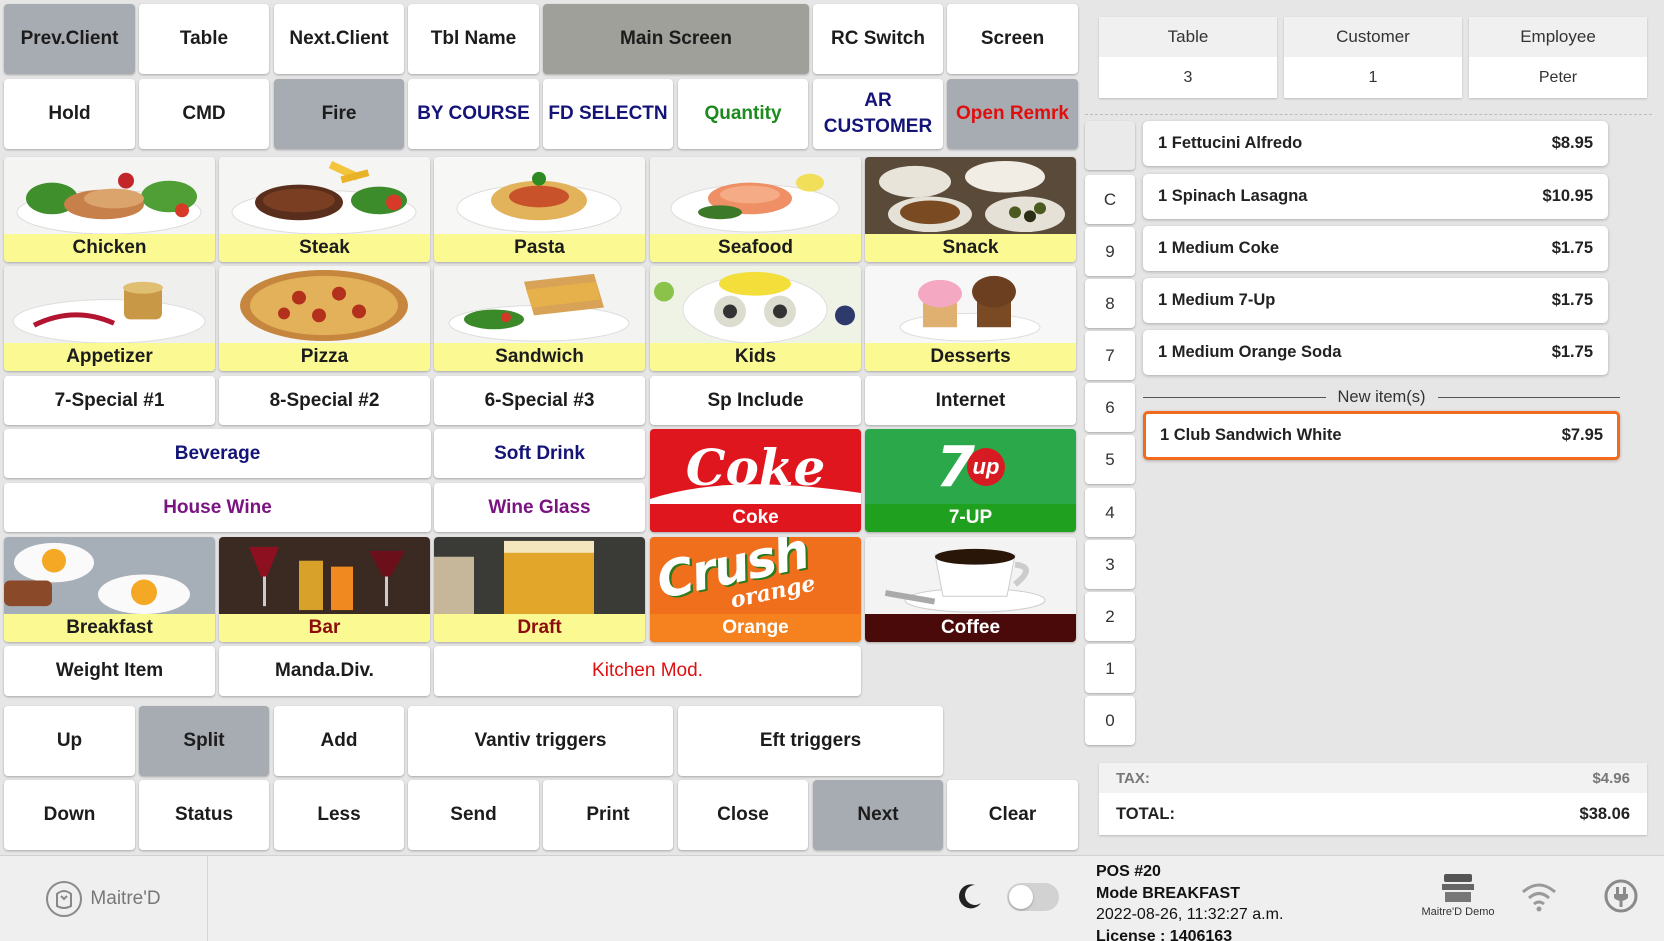 This screenshot has width=1664, height=941. What do you see at coordinates (1572, 143) in the screenshot?
I see `order-item-price: $8.95` at bounding box center [1572, 143].